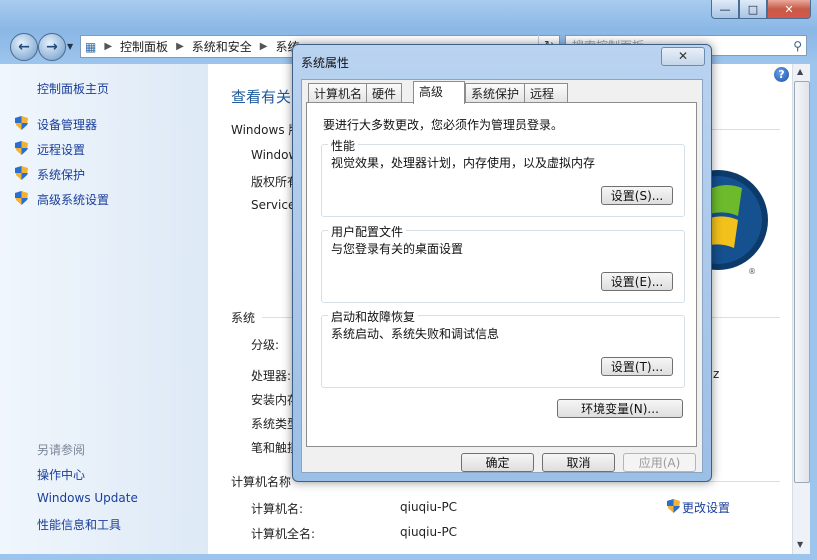 This screenshot has height=560, width=817. What do you see at coordinates (429, 532) in the screenshot?
I see `full-name-value: qiuqiu-PC` at bounding box center [429, 532].